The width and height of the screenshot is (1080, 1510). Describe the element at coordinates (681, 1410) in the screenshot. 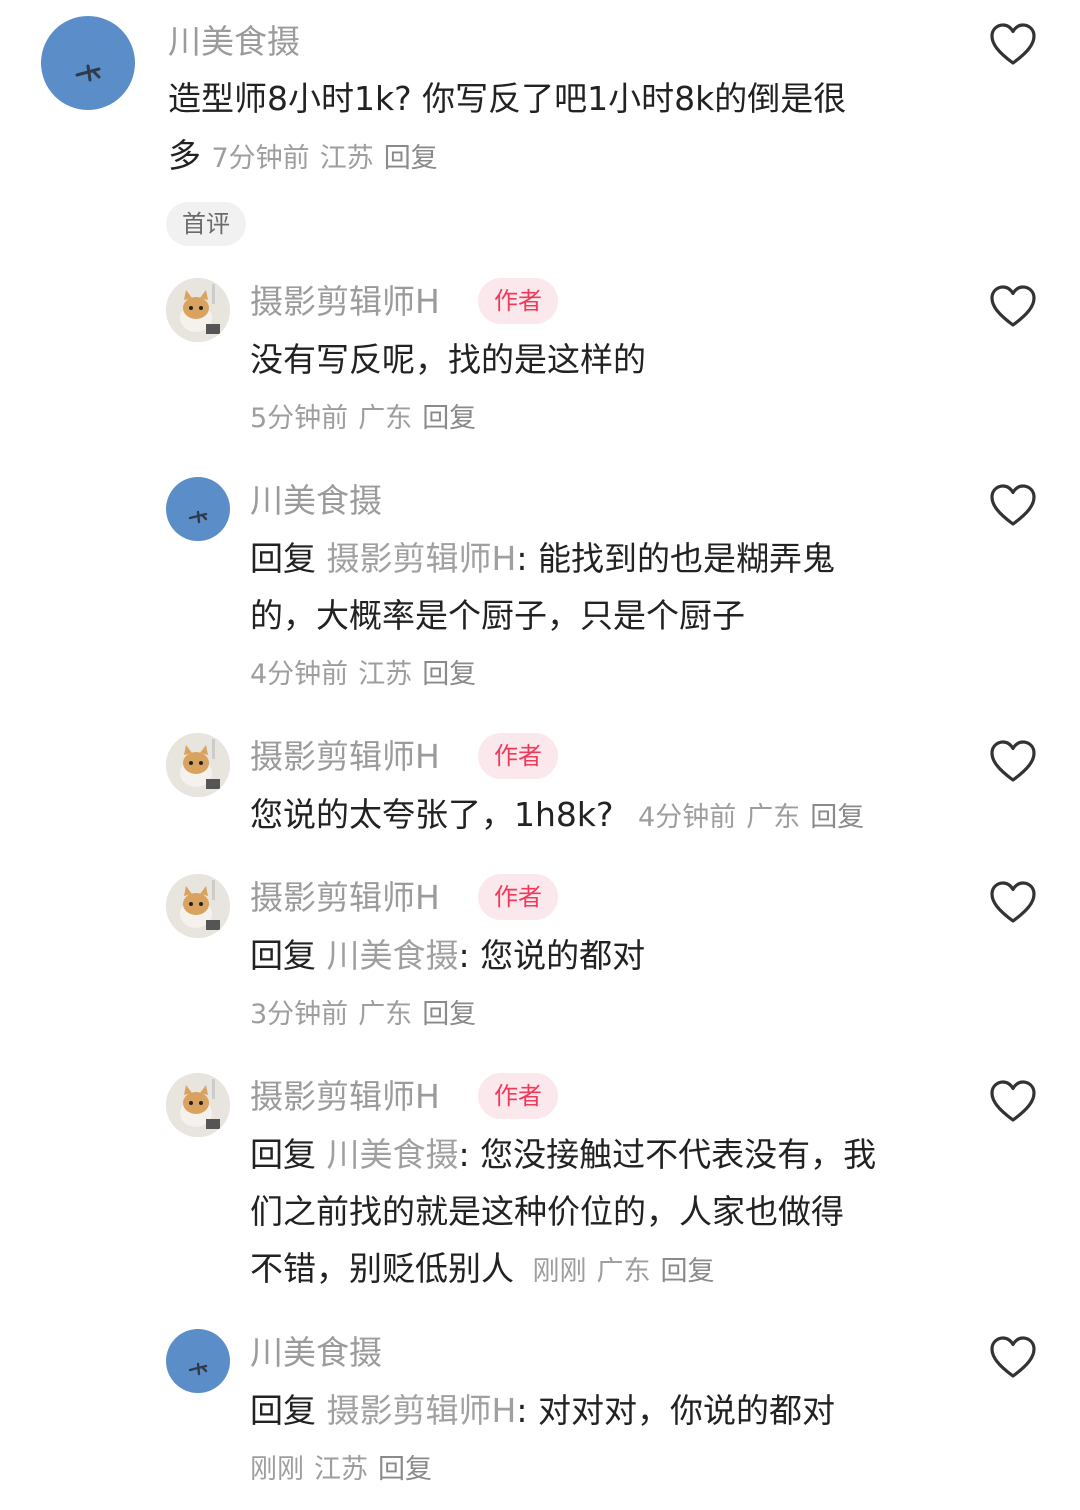

I see `reply-text-content: 对对对，你说的都对` at that location.